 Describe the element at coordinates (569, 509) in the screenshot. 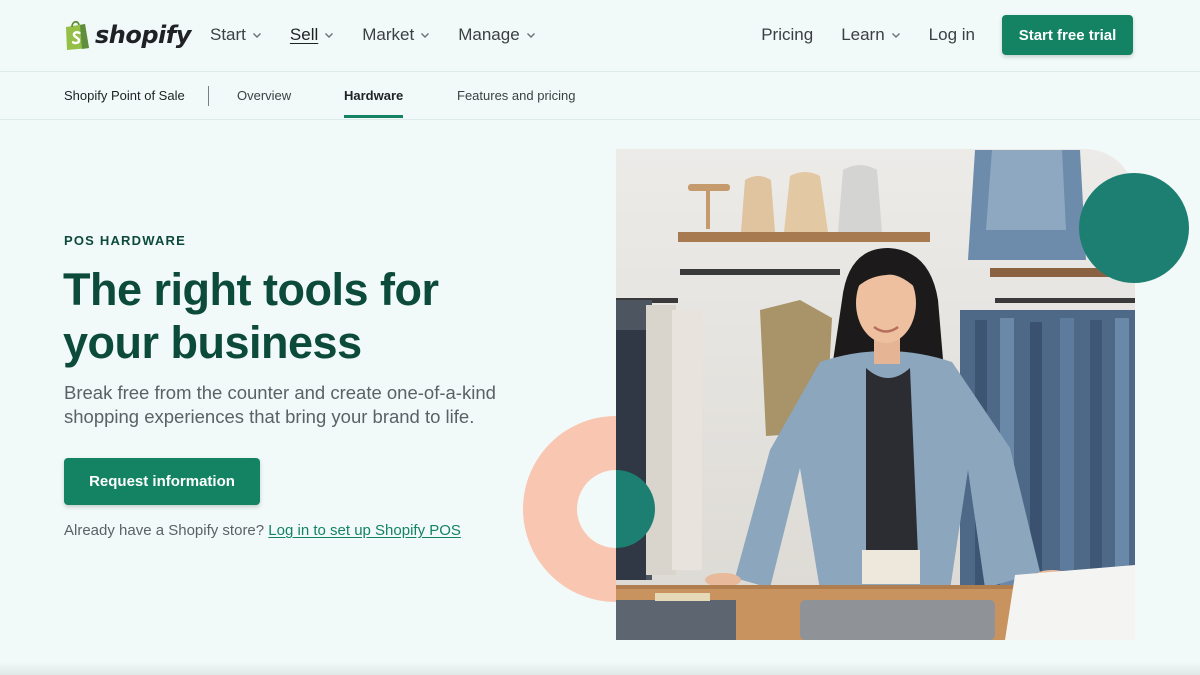

I see `decorative-peach-ring` at that location.